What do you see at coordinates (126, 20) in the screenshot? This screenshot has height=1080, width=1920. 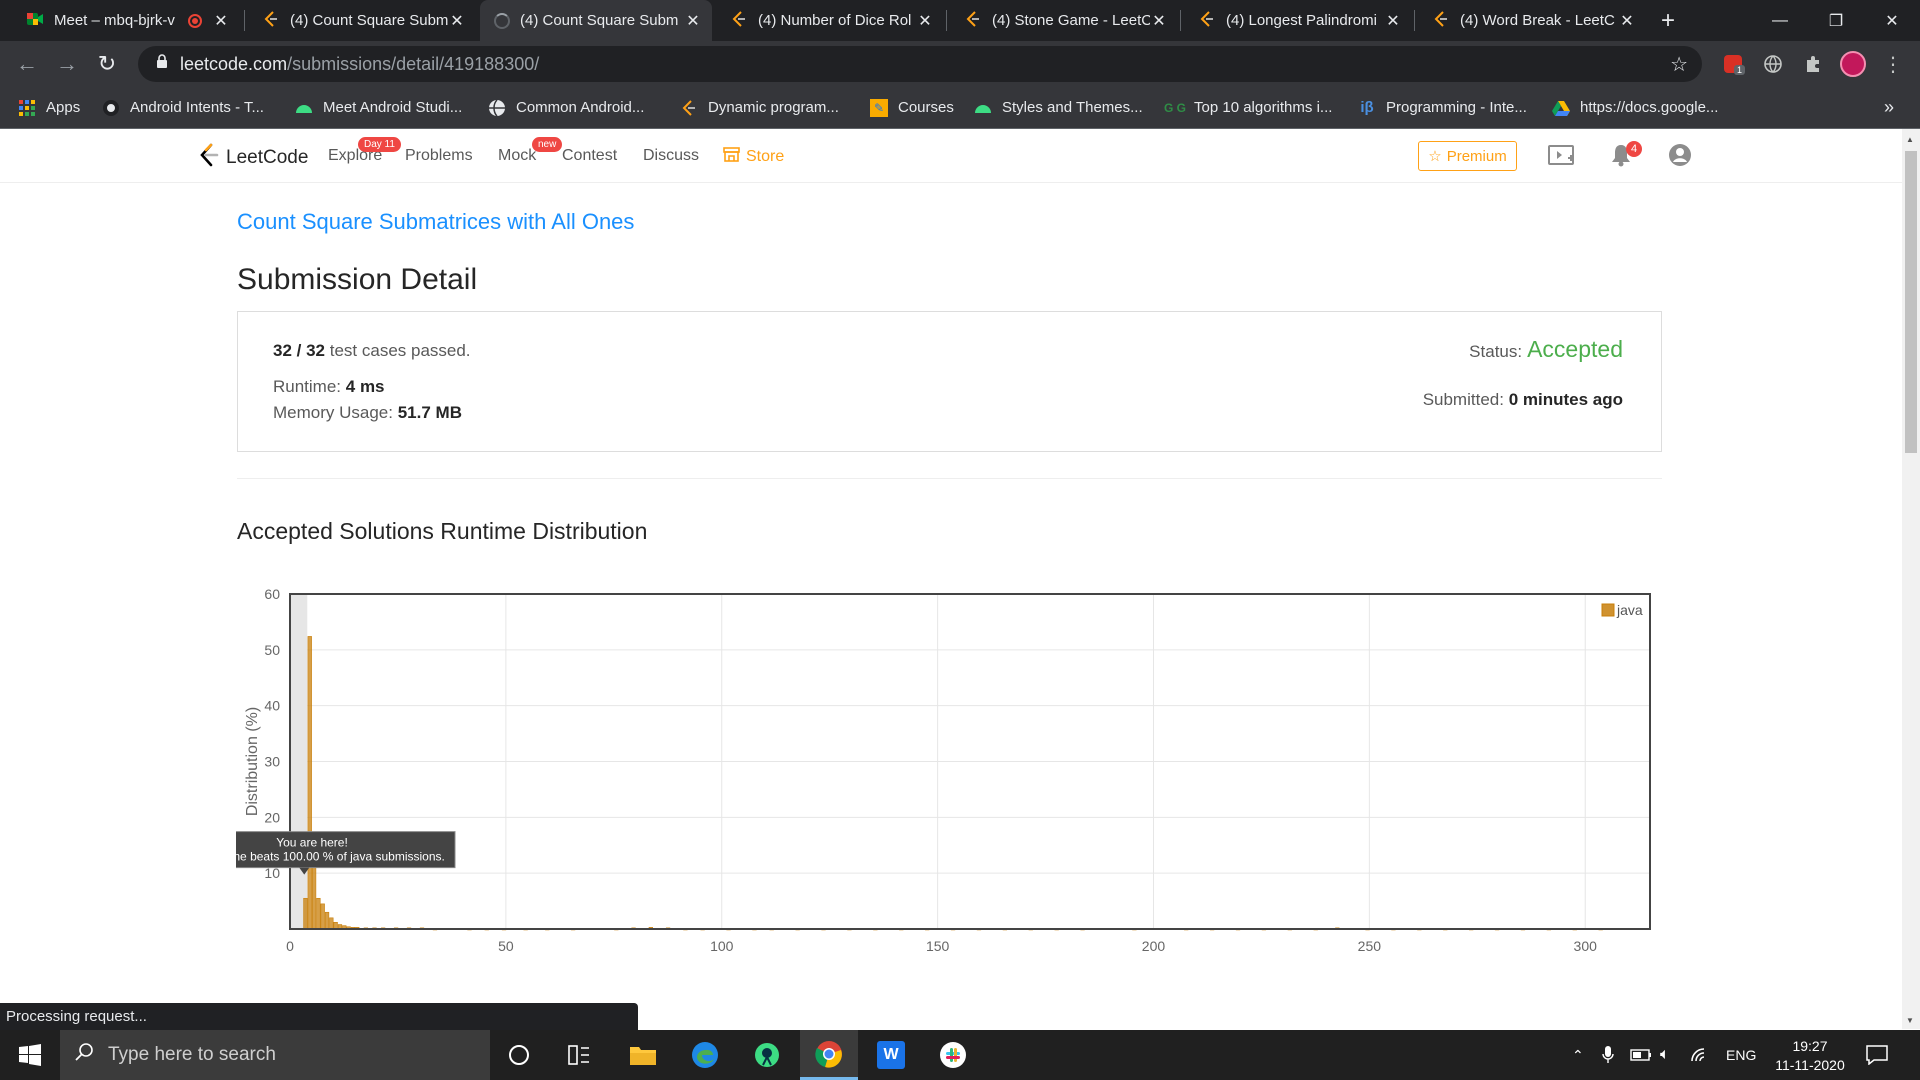 I see `tab-google-meet: Meet – mbq-bjrk-v ✕` at bounding box center [126, 20].